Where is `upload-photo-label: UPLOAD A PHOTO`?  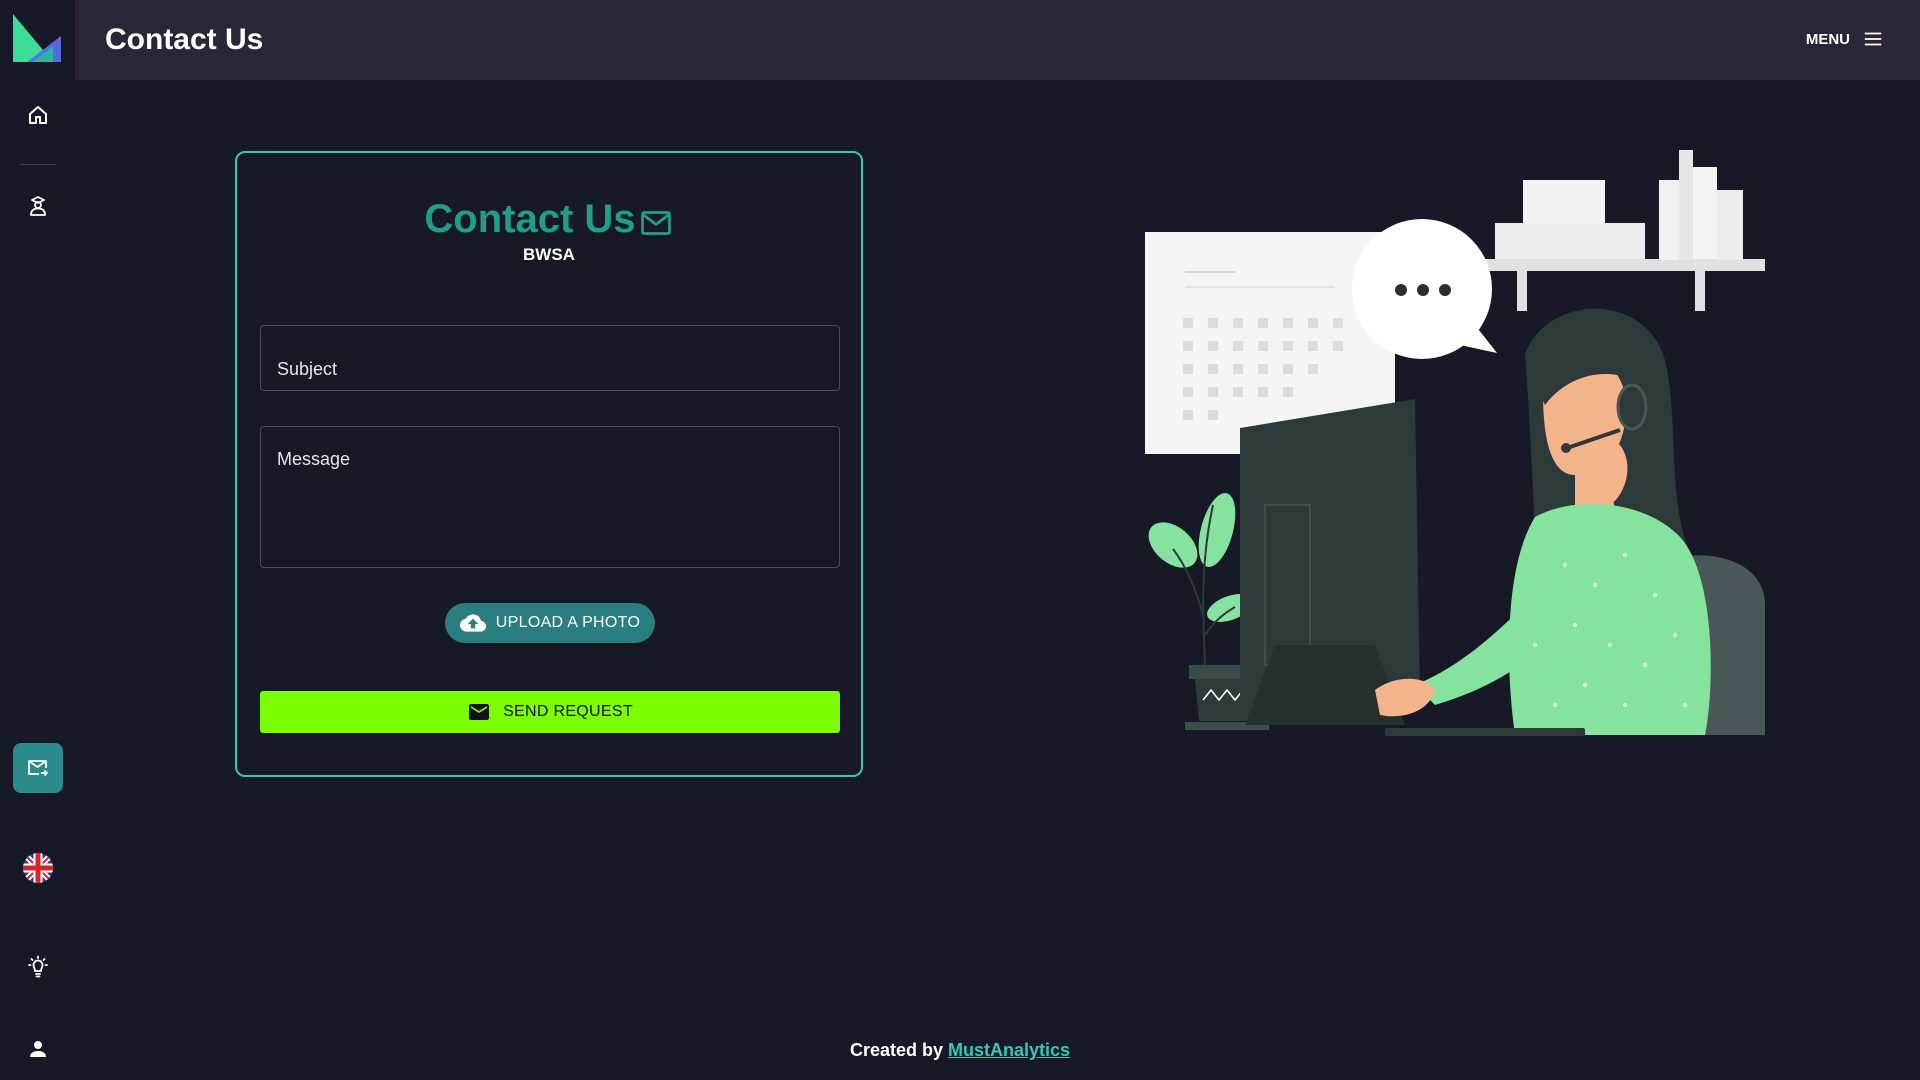 upload-photo-label: UPLOAD A PHOTO is located at coordinates (568, 622).